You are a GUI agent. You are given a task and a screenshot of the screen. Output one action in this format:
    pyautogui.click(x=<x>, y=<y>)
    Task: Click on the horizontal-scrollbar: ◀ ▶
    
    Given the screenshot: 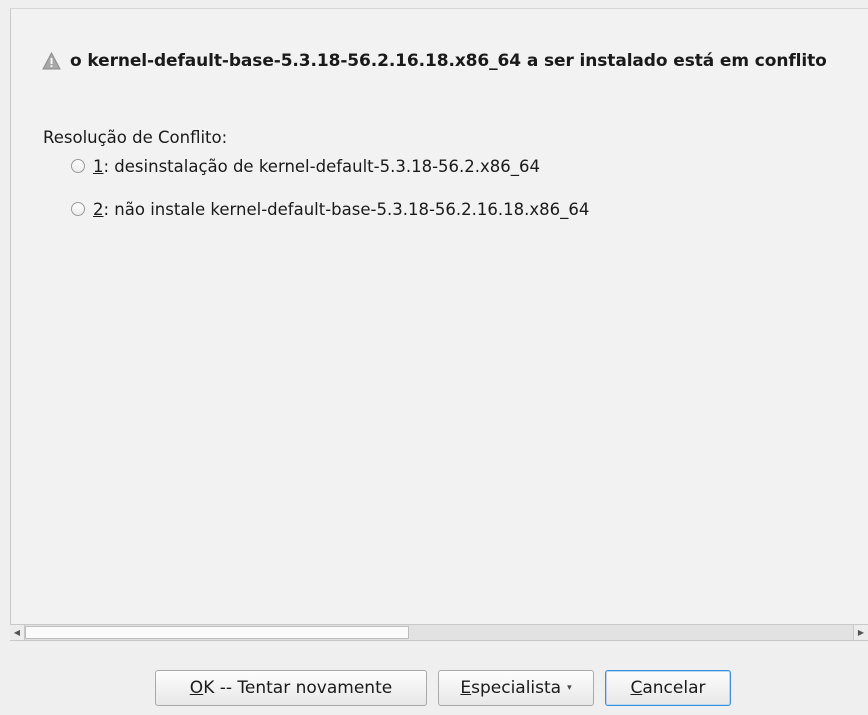 What is the action you would take?
    pyautogui.click(x=439, y=632)
    